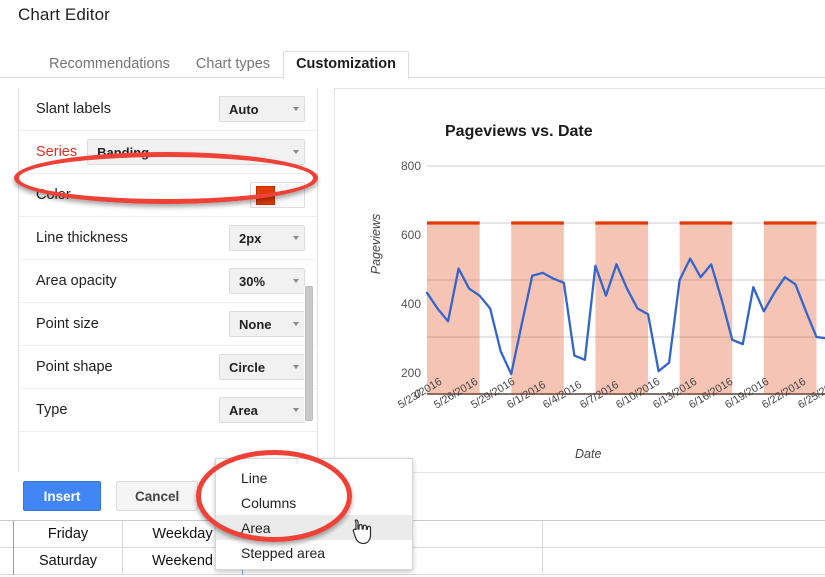 This screenshot has width=825, height=577. I want to click on settings-scrollbar, so click(309, 353).